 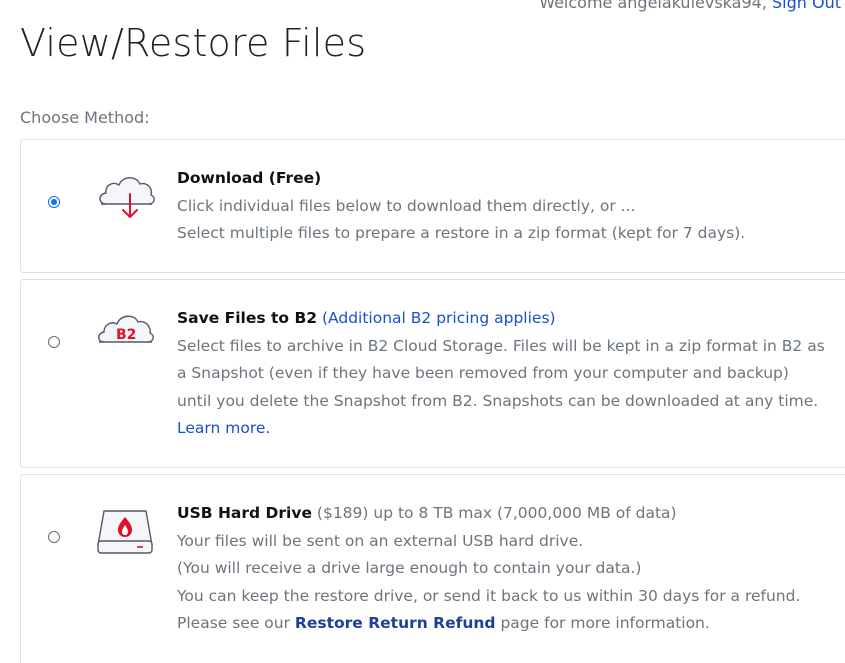 What do you see at coordinates (439, 318) in the screenshot?
I see `b2-pricing-link: (Additional B2 pricing applies)` at bounding box center [439, 318].